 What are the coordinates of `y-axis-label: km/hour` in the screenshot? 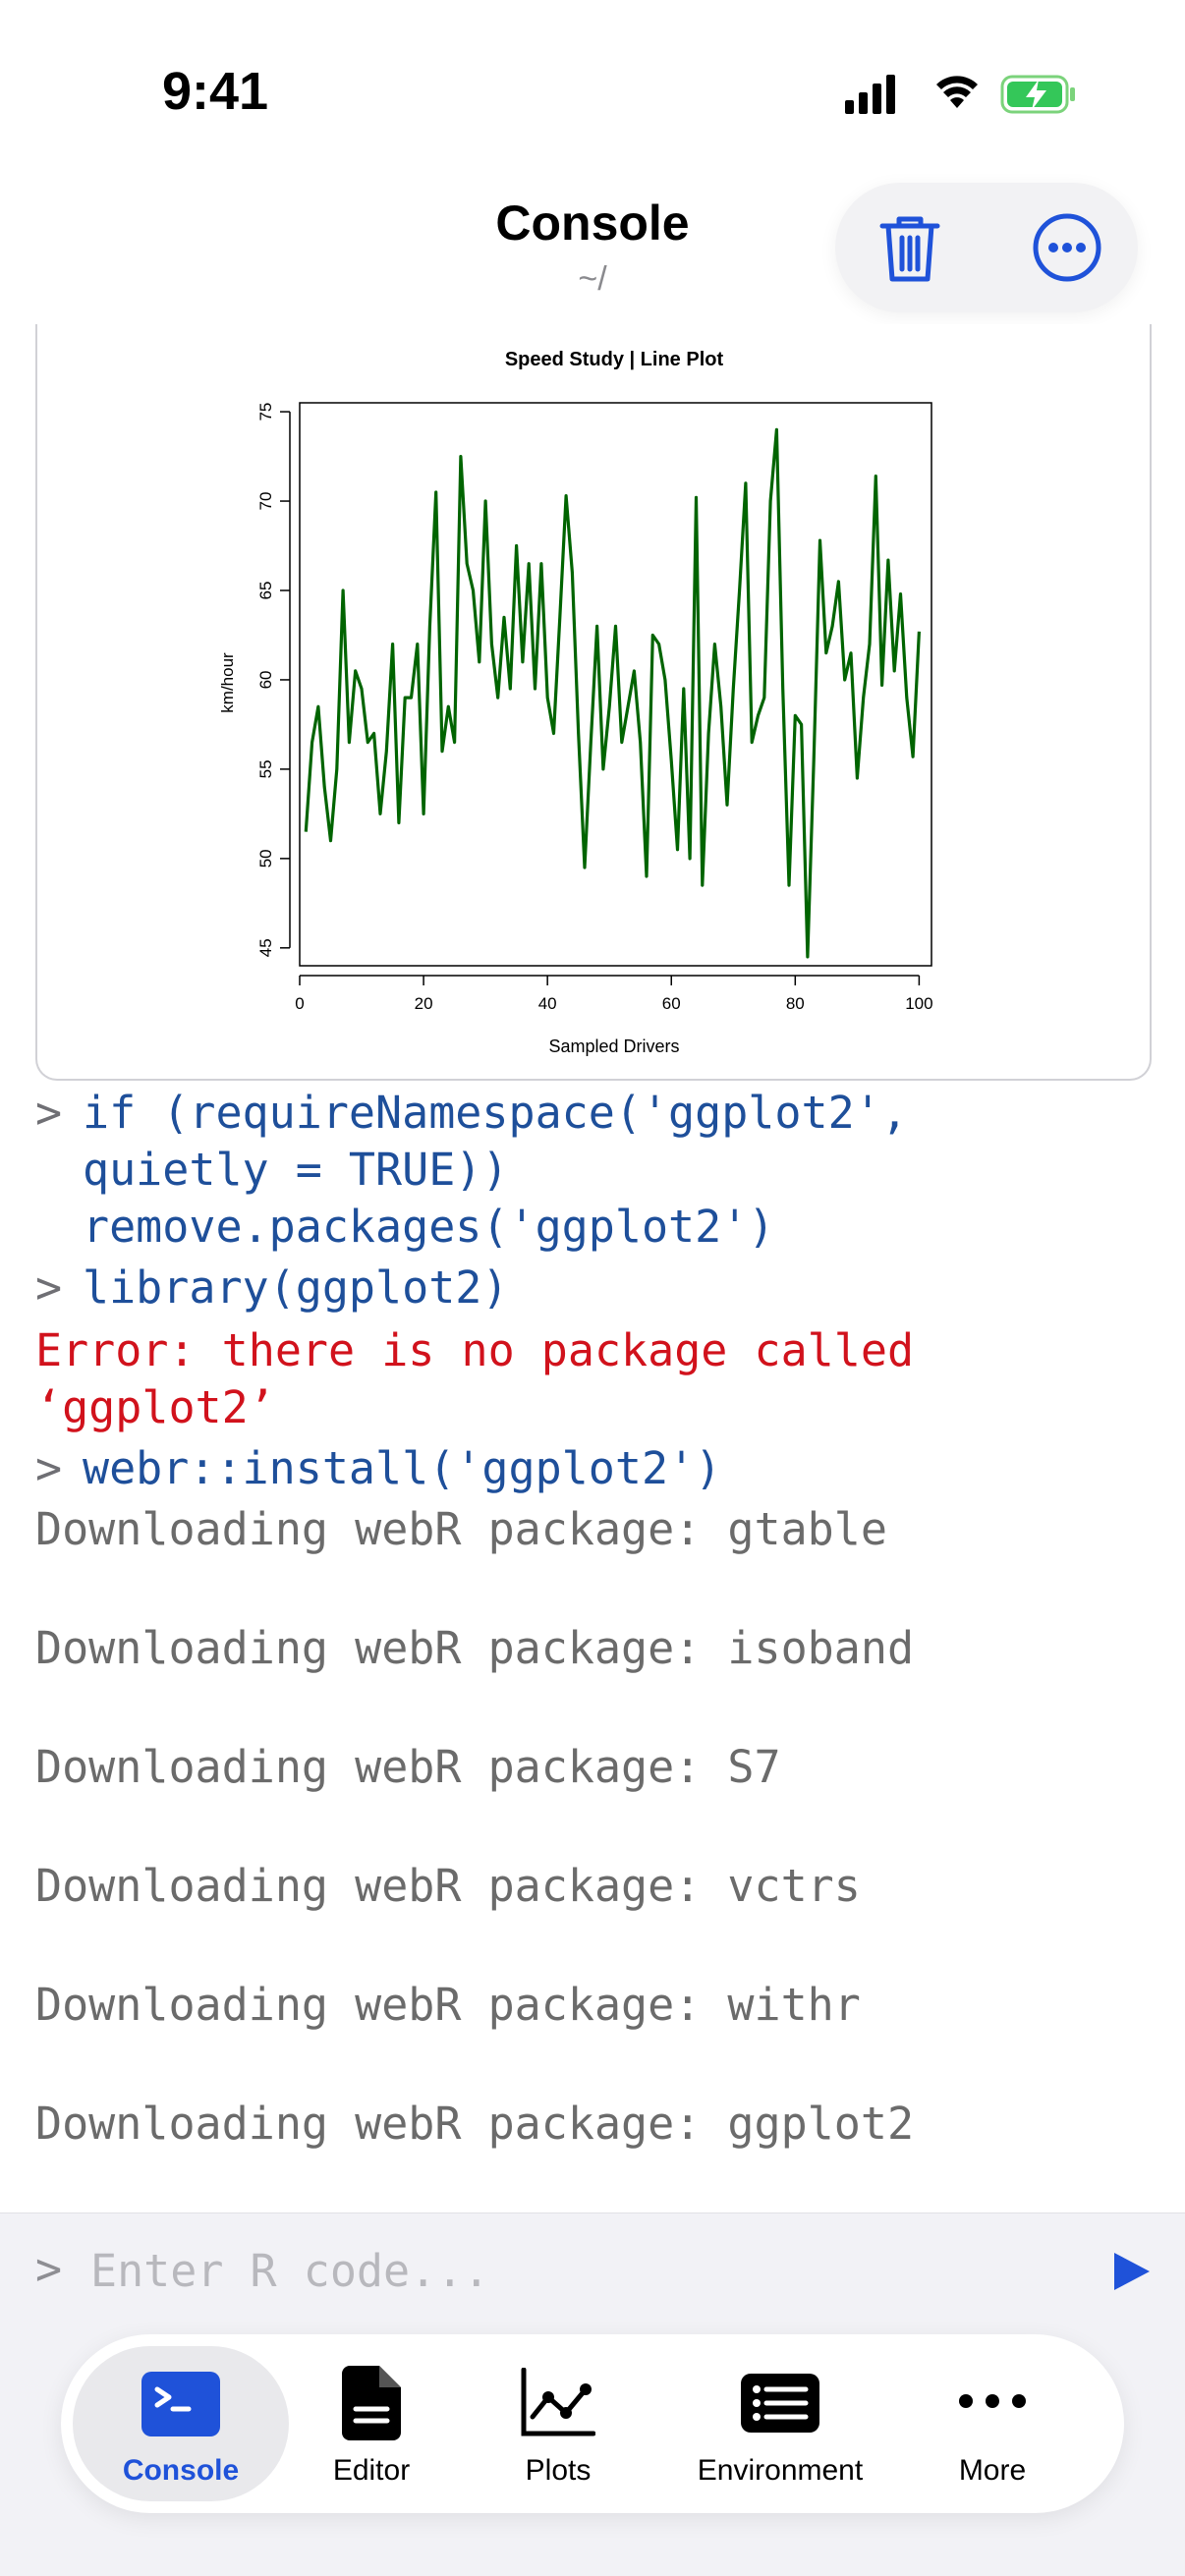 It's located at (228, 682).